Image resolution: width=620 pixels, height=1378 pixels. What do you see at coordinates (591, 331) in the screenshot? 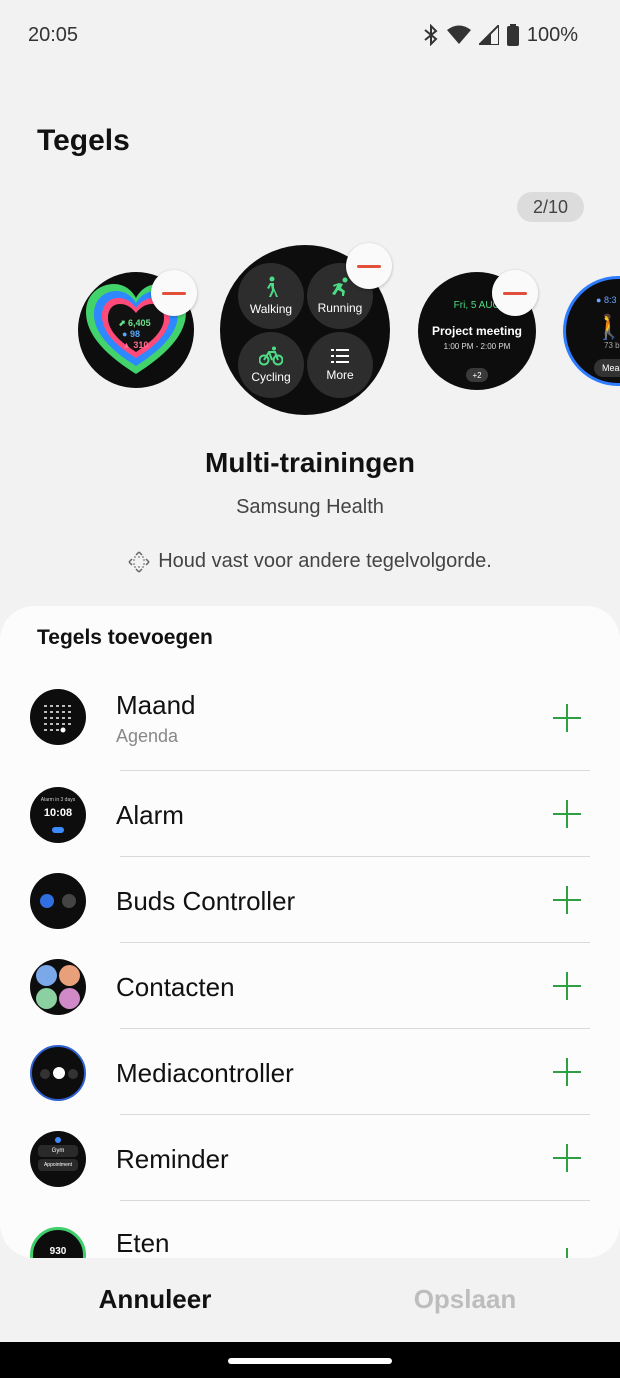
I see `tile-heart-rate: ● 8:3 🚶97 73 b Meas` at bounding box center [591, 331].